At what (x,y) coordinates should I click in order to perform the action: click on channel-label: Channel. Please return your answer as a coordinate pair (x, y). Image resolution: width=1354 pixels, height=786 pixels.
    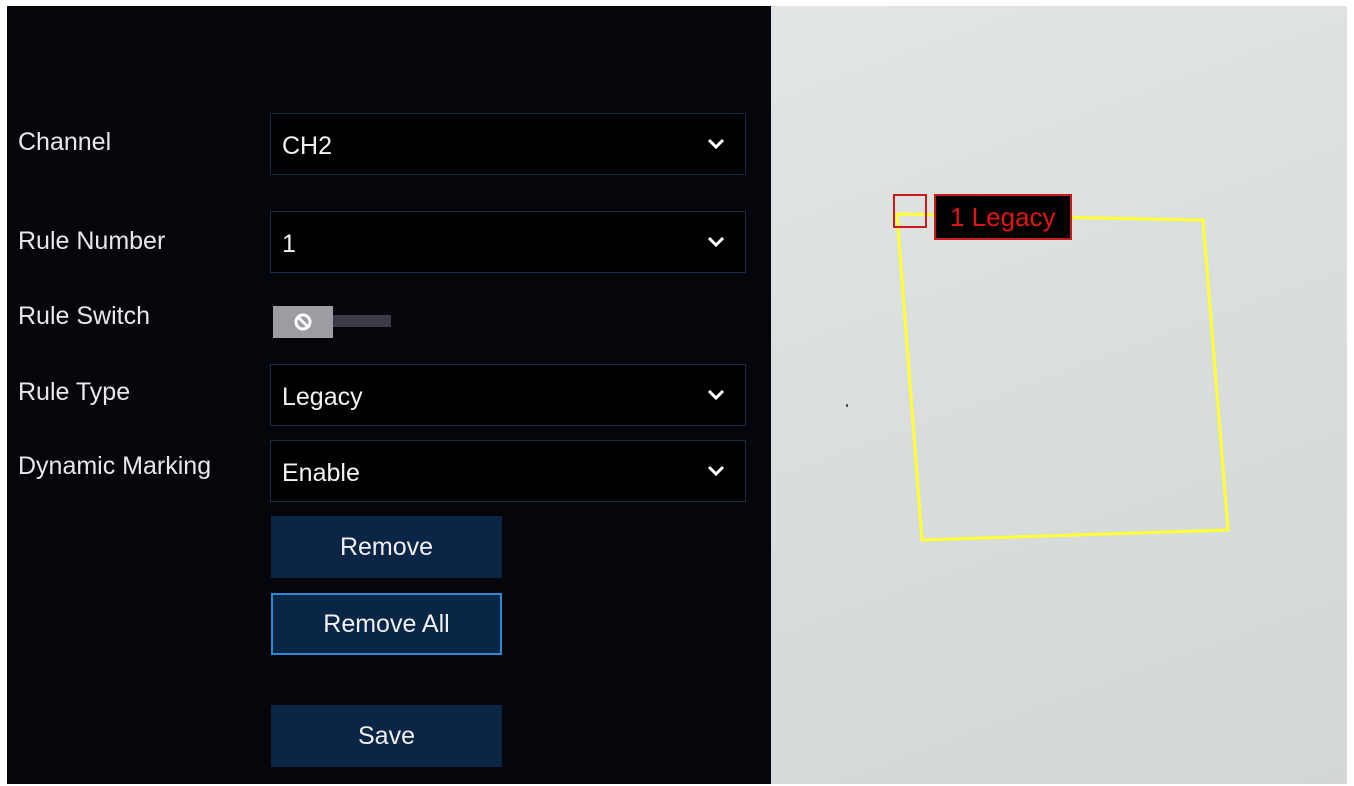
    Looking at the image, I should click on (65, 142).